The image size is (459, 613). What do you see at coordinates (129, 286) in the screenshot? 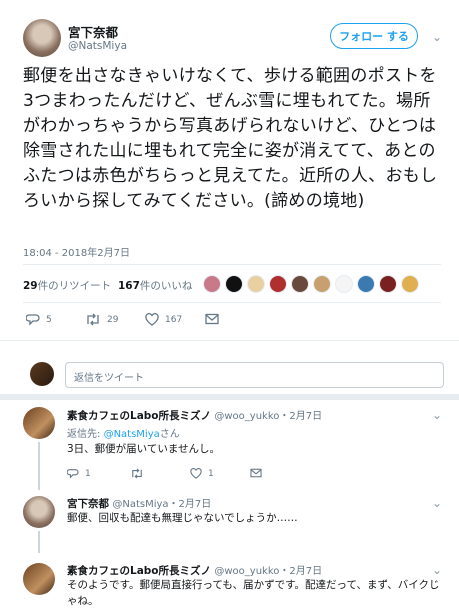
I see `like-count: 167` at bounding box center [129, 286].